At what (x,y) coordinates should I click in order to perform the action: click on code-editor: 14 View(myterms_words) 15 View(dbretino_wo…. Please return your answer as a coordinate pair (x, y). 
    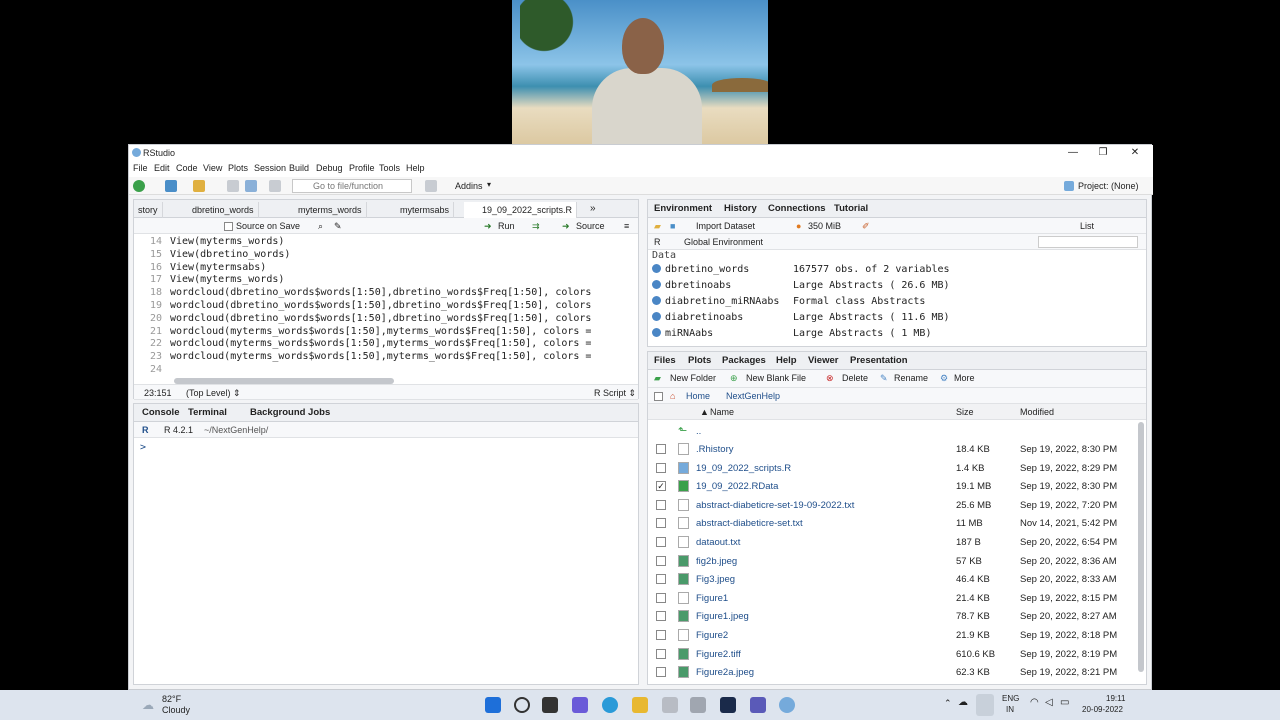
    Looking at the image, I should click on (384, 306).